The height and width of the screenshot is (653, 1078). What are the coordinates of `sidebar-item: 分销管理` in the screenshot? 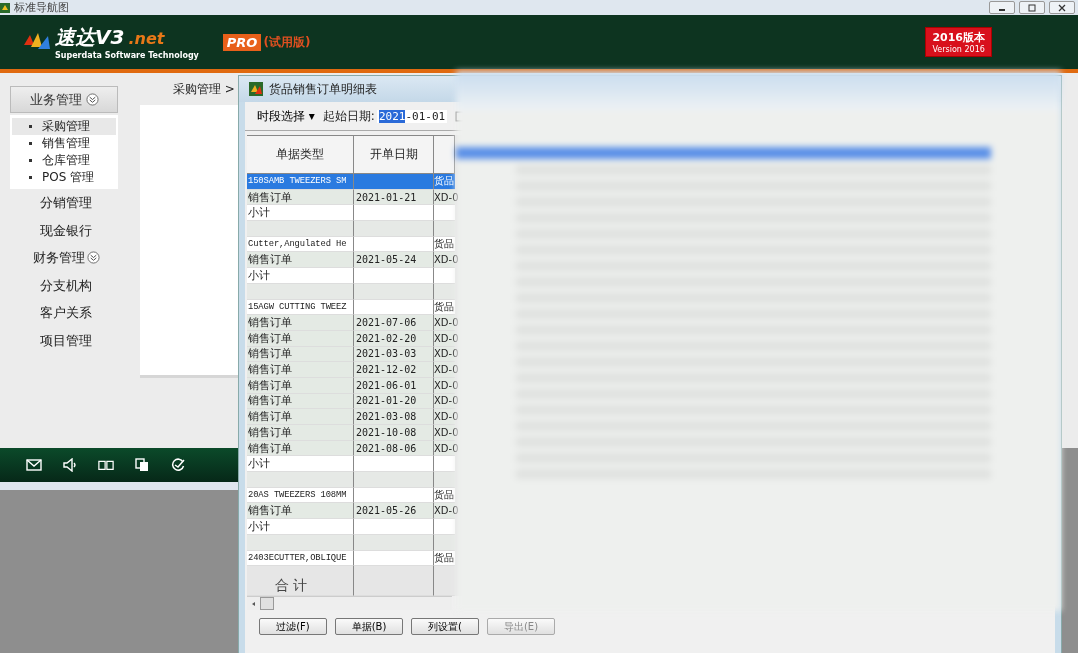 It's located at (66, 203).